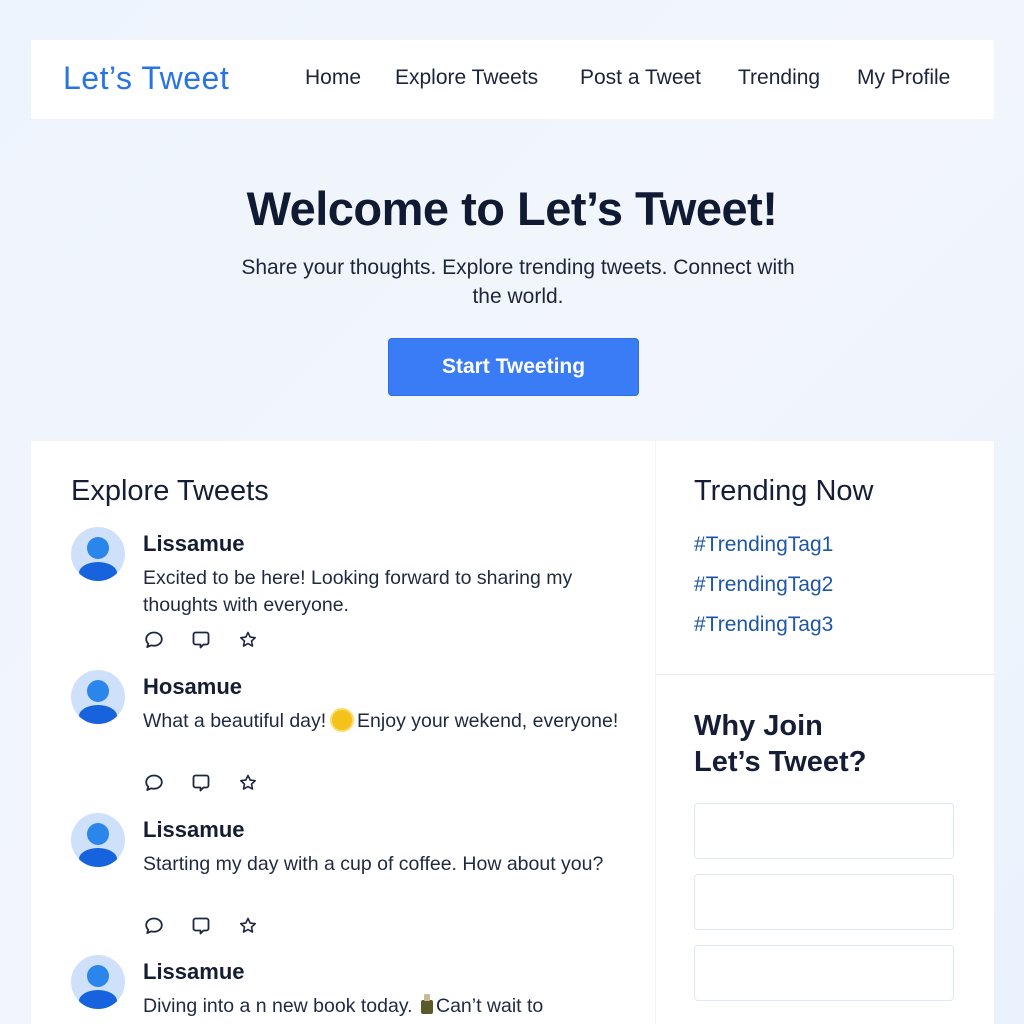 Image resolution: width=1024 pixels, height=1024 pixels. What do you see at coordinates (512, 208) in the screenshot?
I see `hero-title: Welcome to Let’s Tweet!` at bounding box center [512, 208].